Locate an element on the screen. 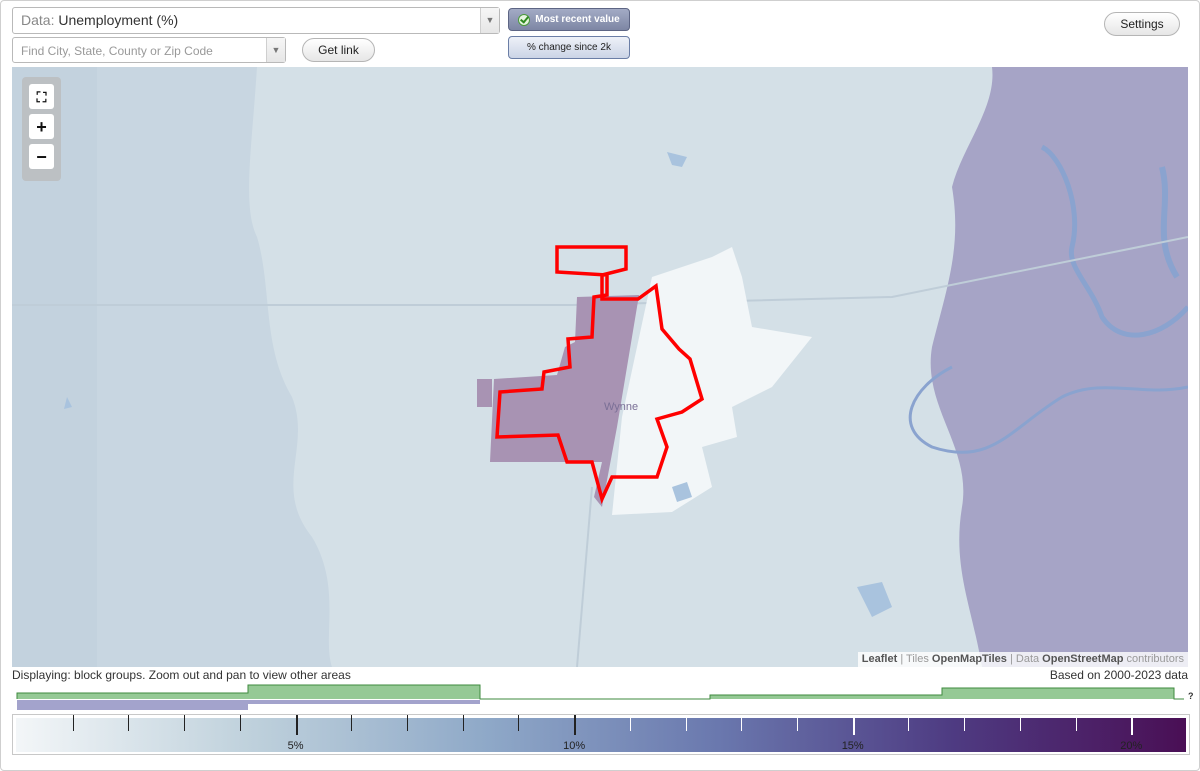 The width and height of the screenshot is (1200, 771). data-select-value: Unemployment (%) is located at coordinates (118, 20).